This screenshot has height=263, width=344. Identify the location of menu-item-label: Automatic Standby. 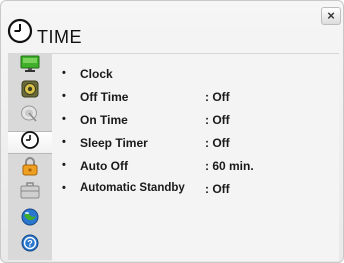
(132, 188).